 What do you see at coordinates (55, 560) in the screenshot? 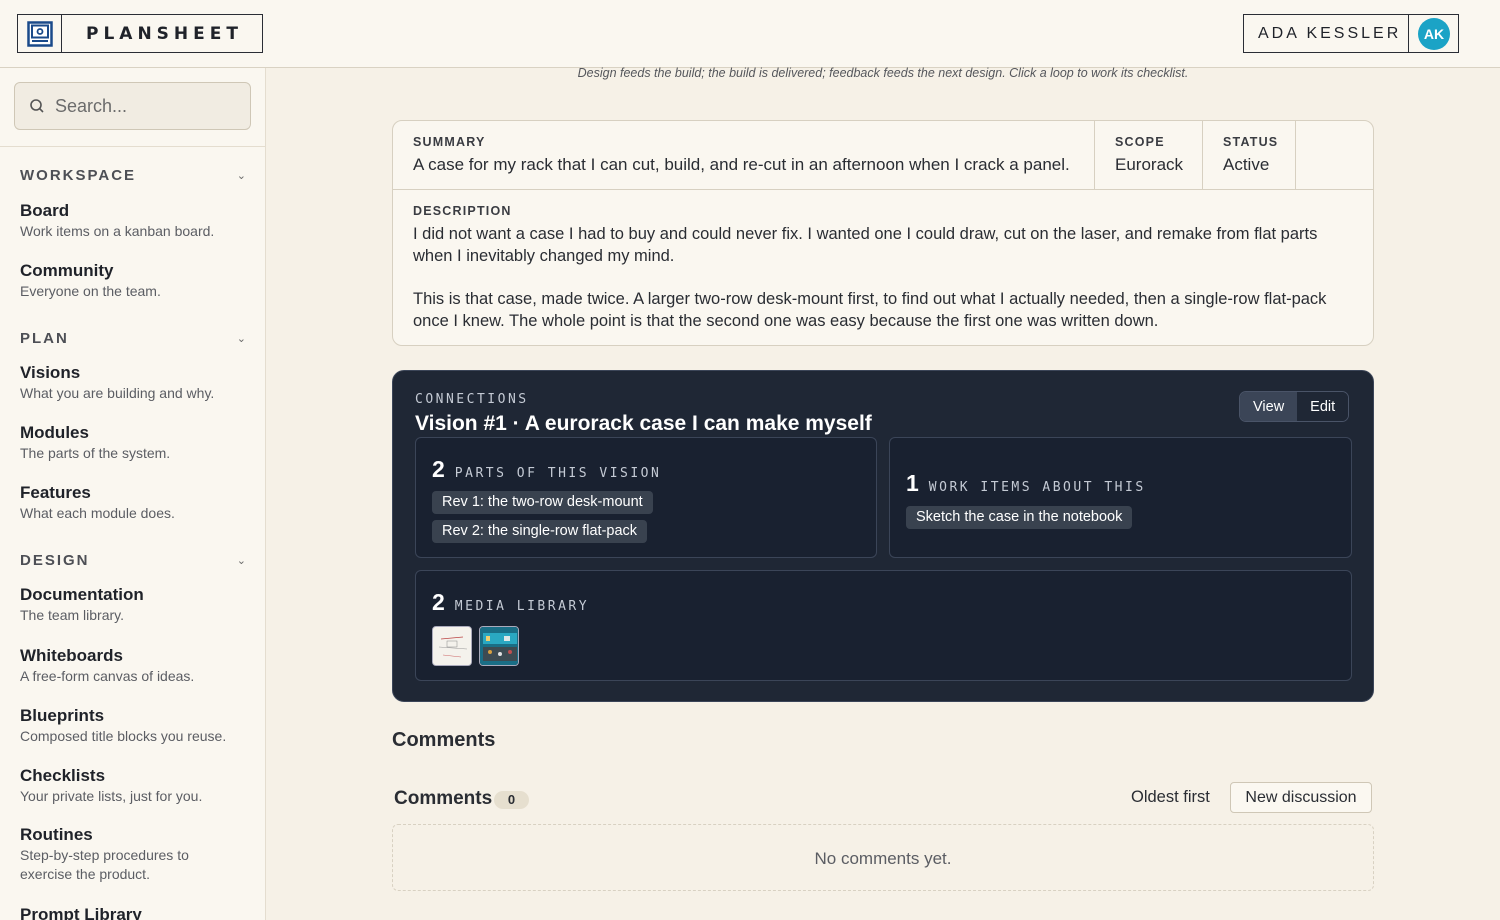
I see `group-title-design: DESIGN` at bounding box center [55, 560].